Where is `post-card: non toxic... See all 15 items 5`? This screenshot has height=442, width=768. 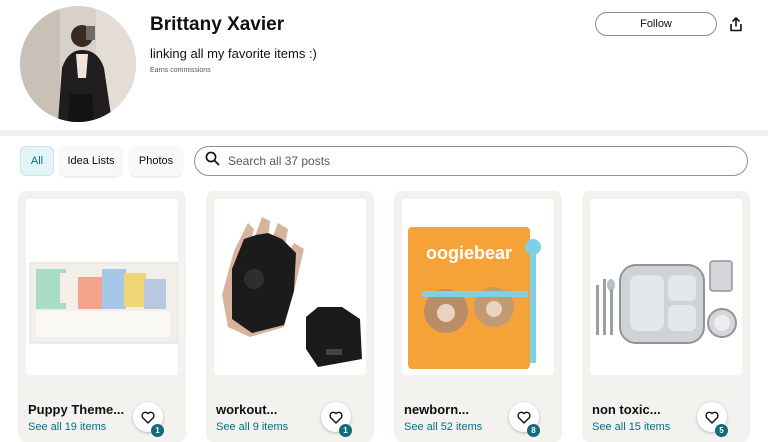
post-card: non toxic... See all 15 items 5 is located at coordinates (666, 316).